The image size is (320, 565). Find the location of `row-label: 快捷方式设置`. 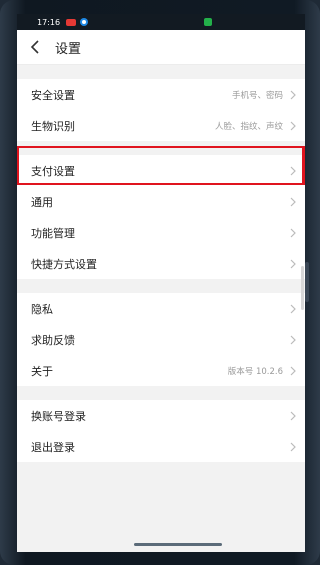

row-label: 快捷方式设置 is located at coordinates (64, 264).